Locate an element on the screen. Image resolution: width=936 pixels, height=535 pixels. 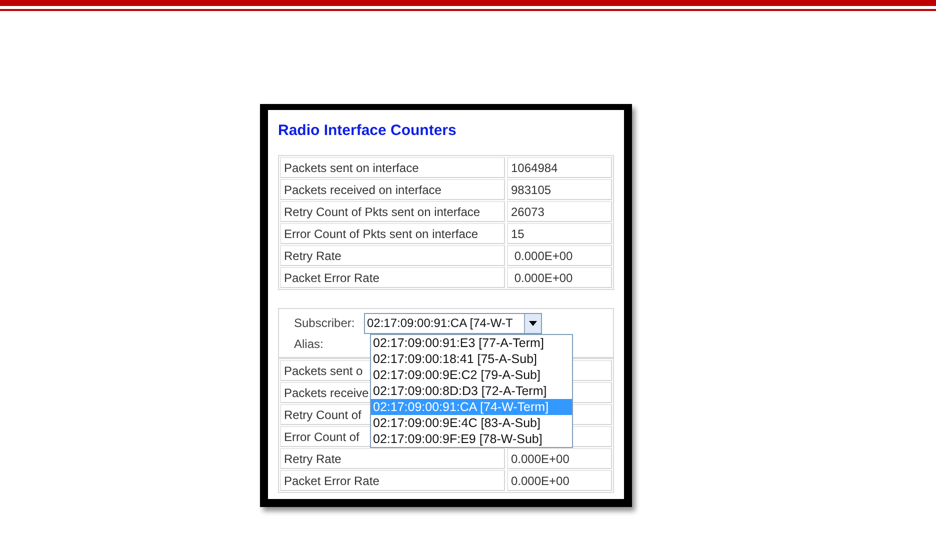
table-cell: 1064984 is located at coordinates (559, 167).